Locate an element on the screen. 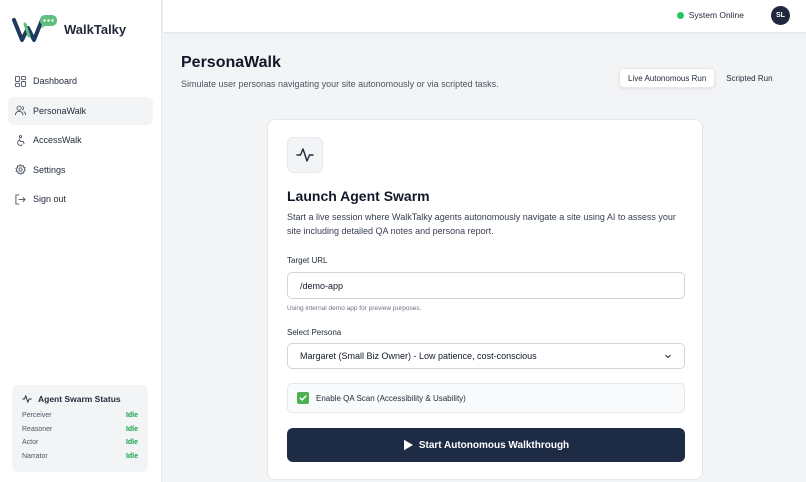 The image size is (806, 482). agent-name: Reasoner is located at coordinates (37, 429).